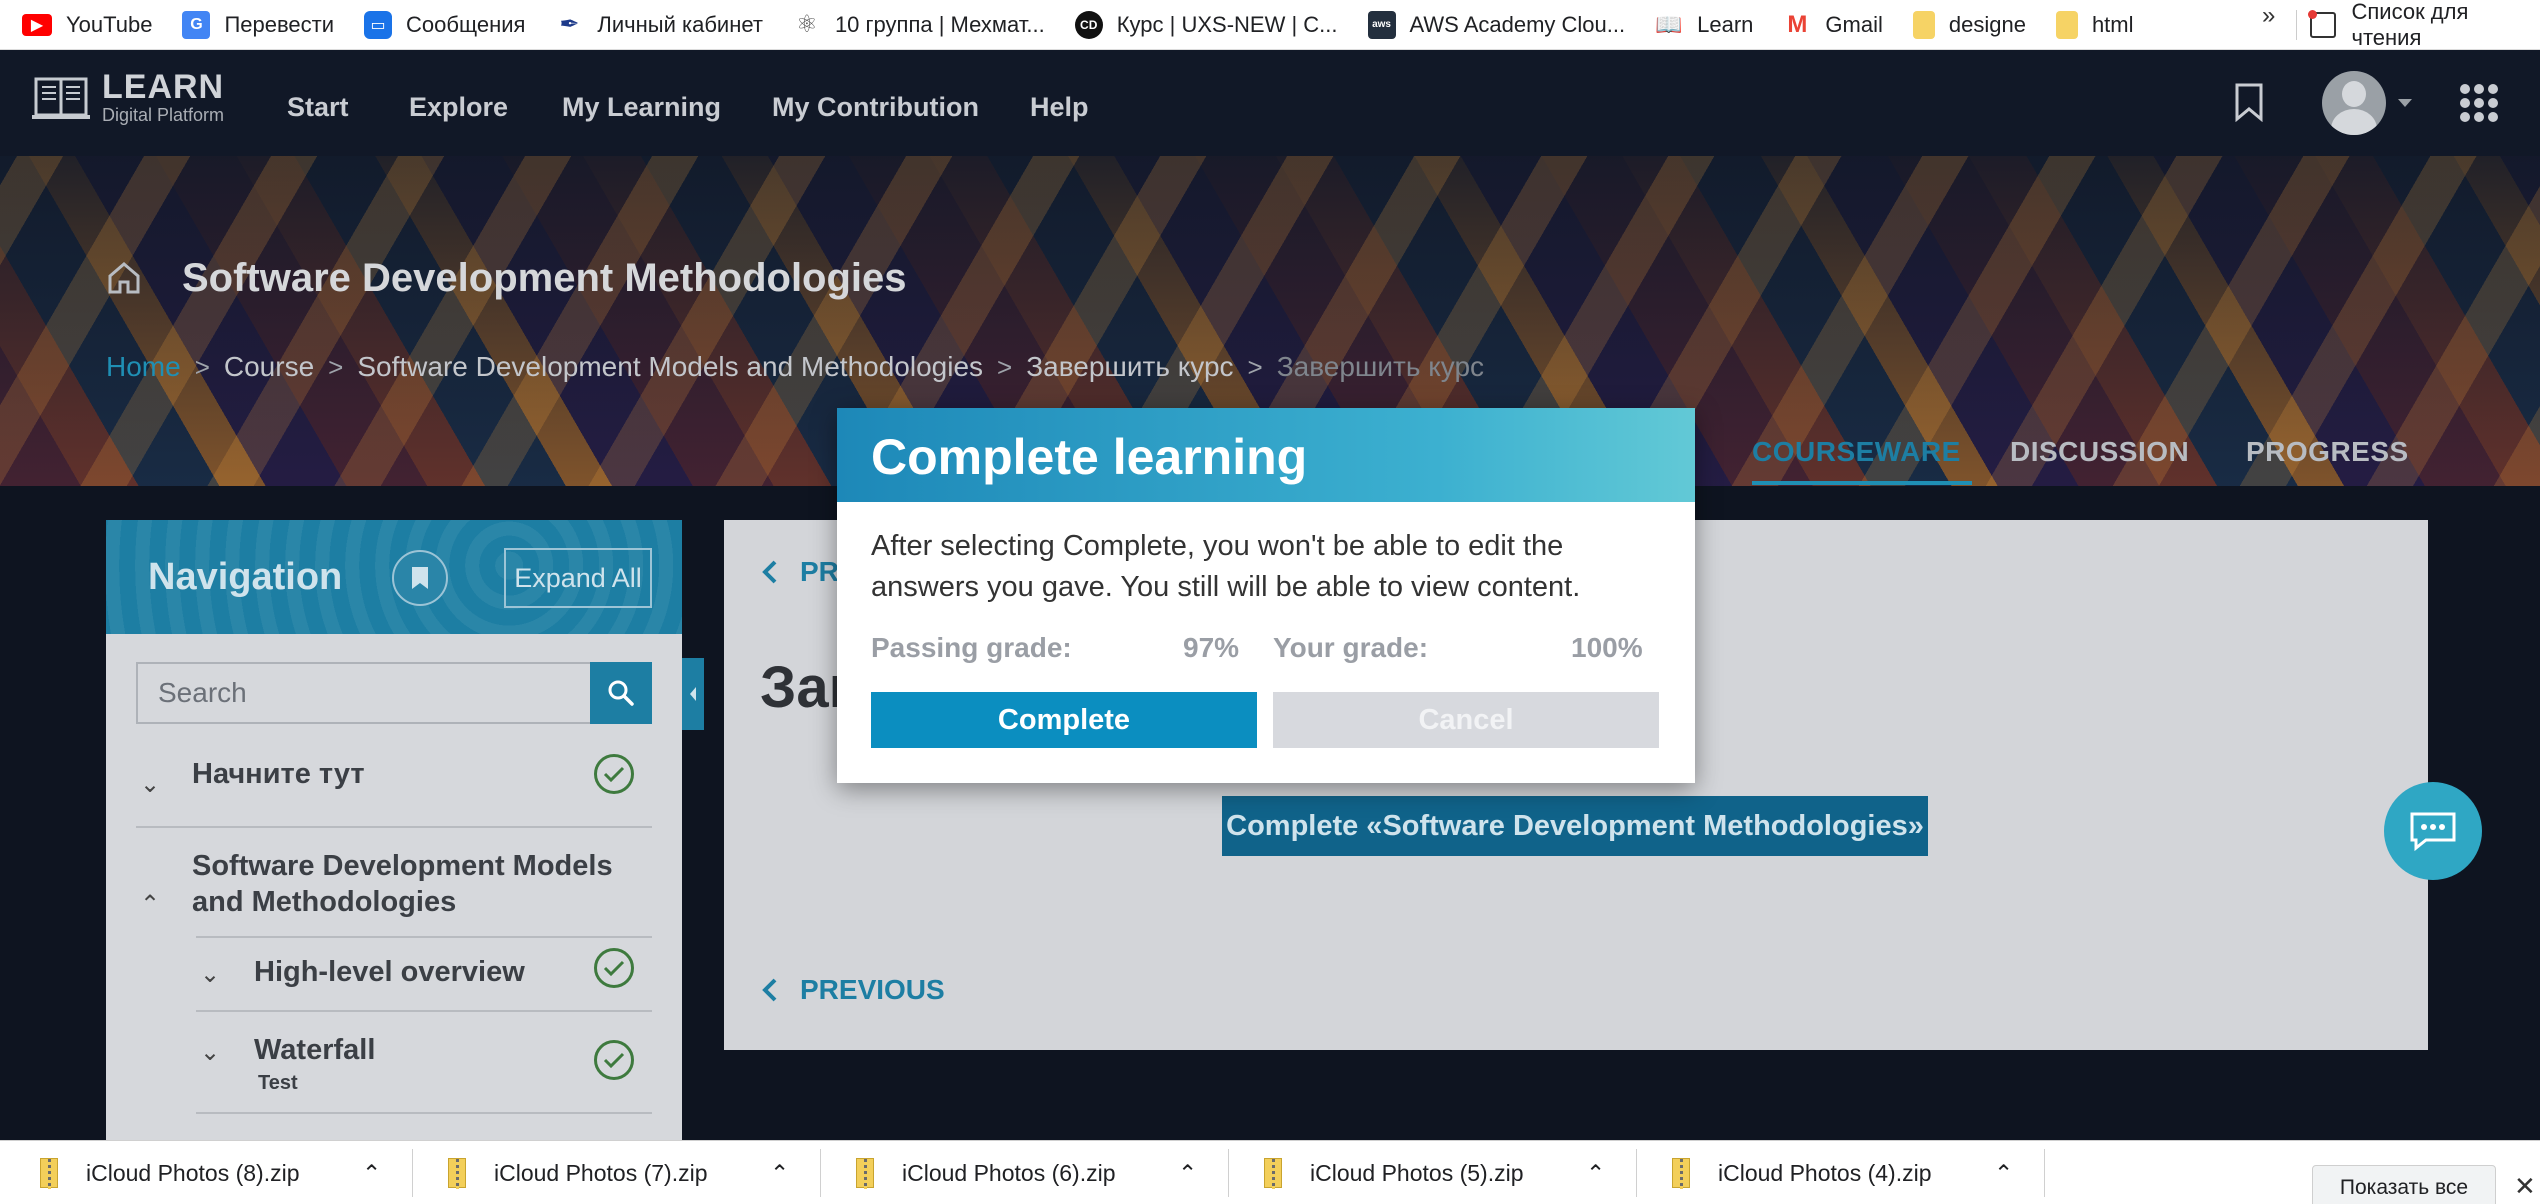  What do you see at coordinates (1704, 25) in the screenshot?
I see `bookmark-learn: 📖 Learn` at bounding box center [1704, 25].